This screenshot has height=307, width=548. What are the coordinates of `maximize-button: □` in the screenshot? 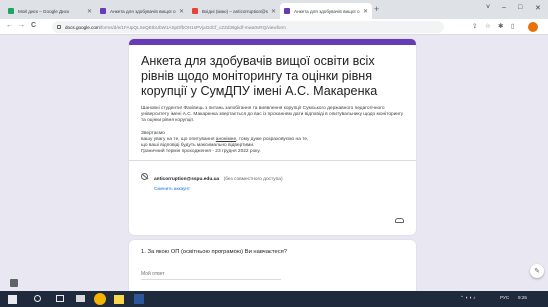 It's located at (520, 7).